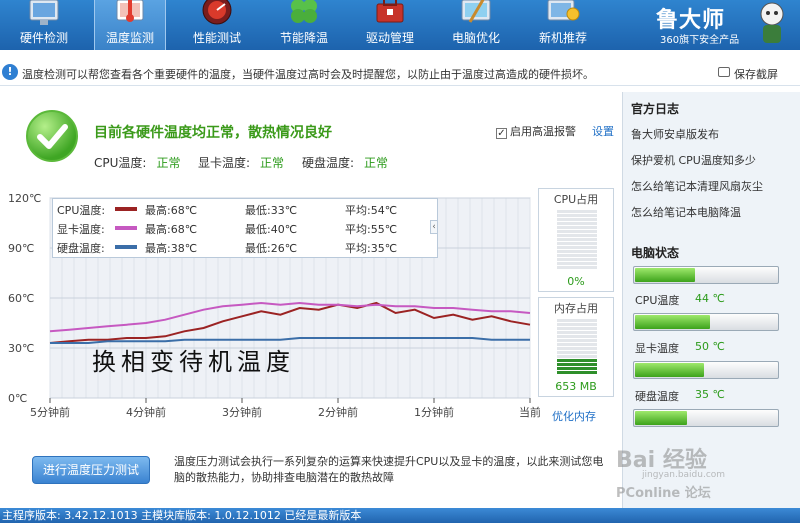 Image resolution: width=800 pixels, height=523 pixels. Describe the element at coordinates (476, 25) in the screenshot. I see `tab-pc-optimize: 电脑优化` at that location.